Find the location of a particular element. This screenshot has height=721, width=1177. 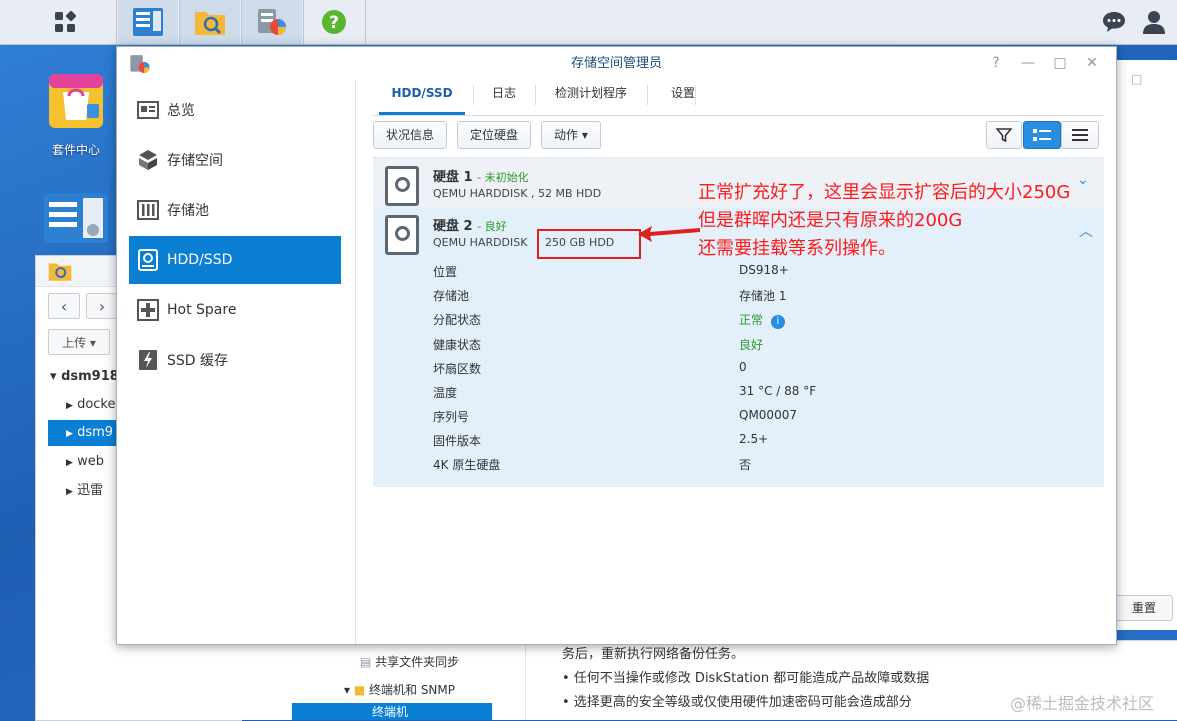

prop-value: 0 is located at coordinates (743, 367).